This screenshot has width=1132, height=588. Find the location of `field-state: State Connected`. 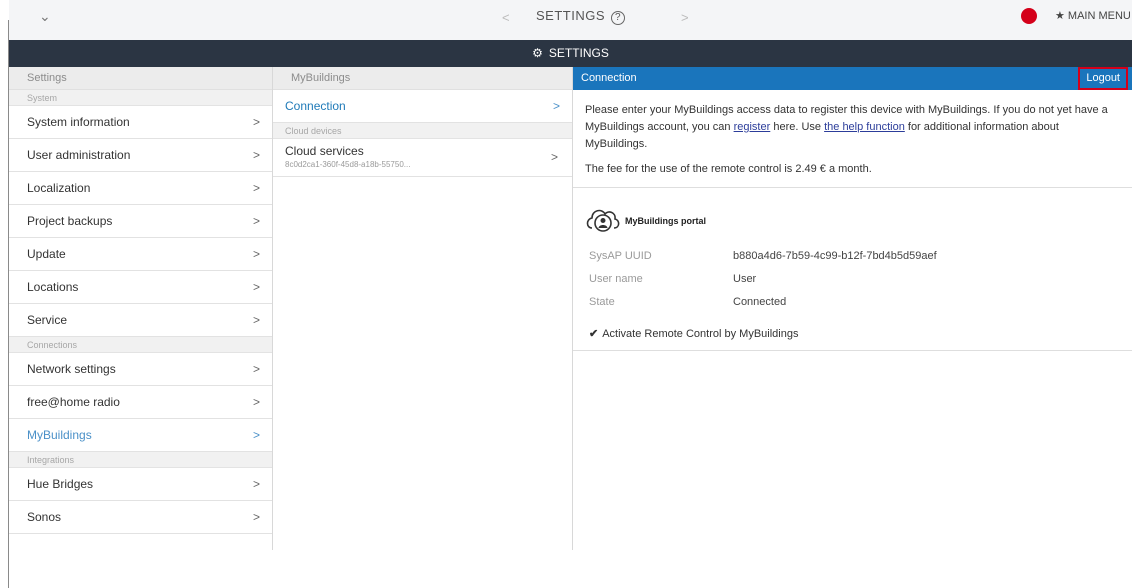

field-state: State Connected is located at coordinates (852, 307).